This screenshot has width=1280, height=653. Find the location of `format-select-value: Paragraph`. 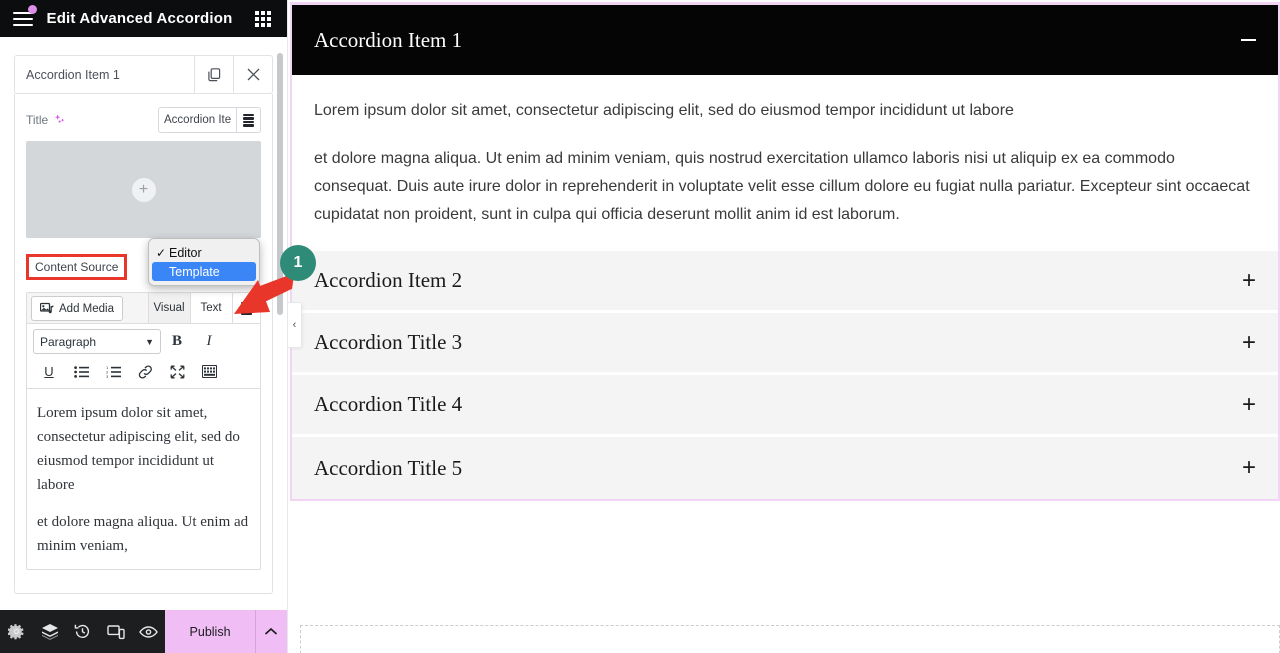

format-select-value: Paragraph is located at coordinates (68, 341).